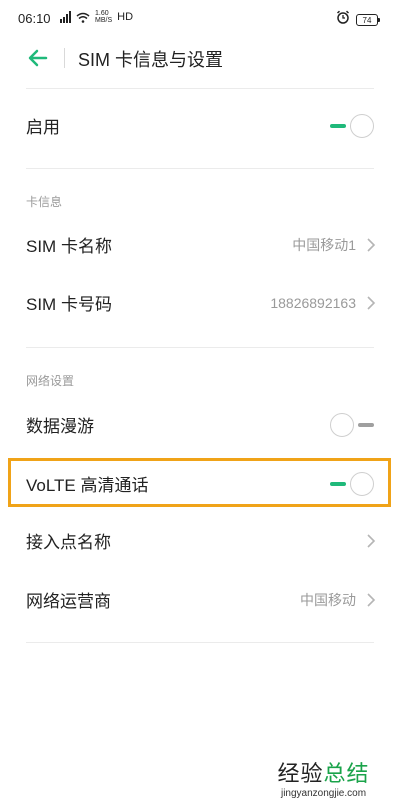 The height and width of the screenshot is (805, 400). I want to click on sim-number-label: SIM 卡号码, so click(69, 304).